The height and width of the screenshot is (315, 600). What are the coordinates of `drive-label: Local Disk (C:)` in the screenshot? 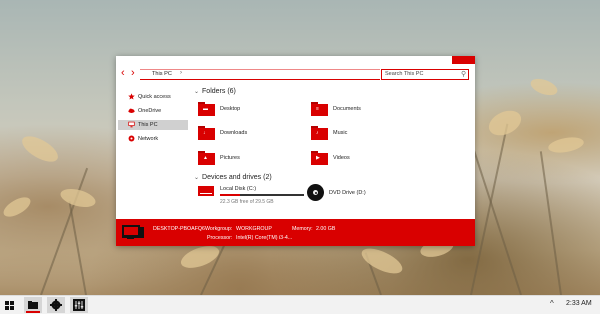 It's located at (238, 189).